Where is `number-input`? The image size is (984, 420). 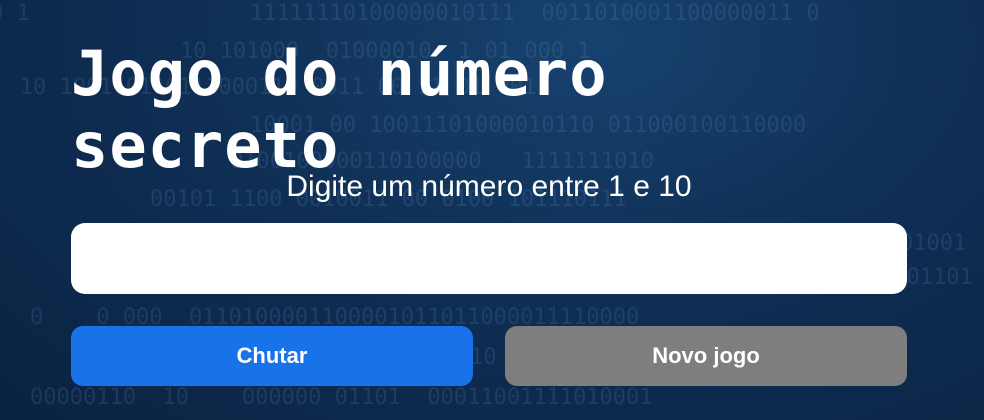 number-input is located at coordinates (489, 258).